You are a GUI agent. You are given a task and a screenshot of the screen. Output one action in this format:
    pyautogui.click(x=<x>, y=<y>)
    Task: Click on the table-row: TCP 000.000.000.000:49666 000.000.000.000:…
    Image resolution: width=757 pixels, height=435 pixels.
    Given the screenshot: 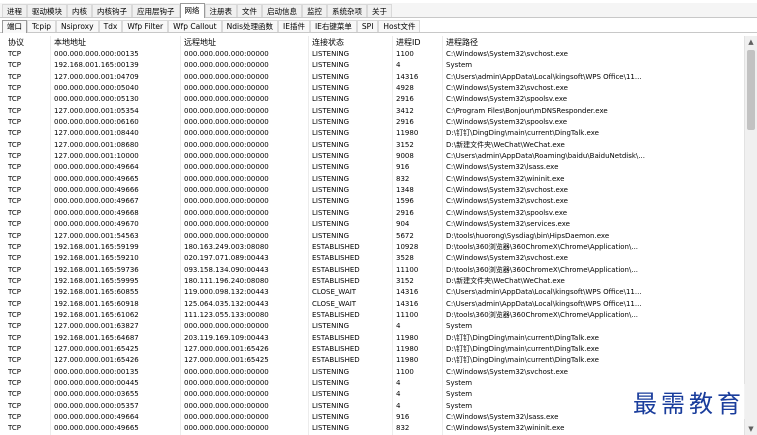 What is the action you would take?
    pyautogui.click(x=372, y=190)
    